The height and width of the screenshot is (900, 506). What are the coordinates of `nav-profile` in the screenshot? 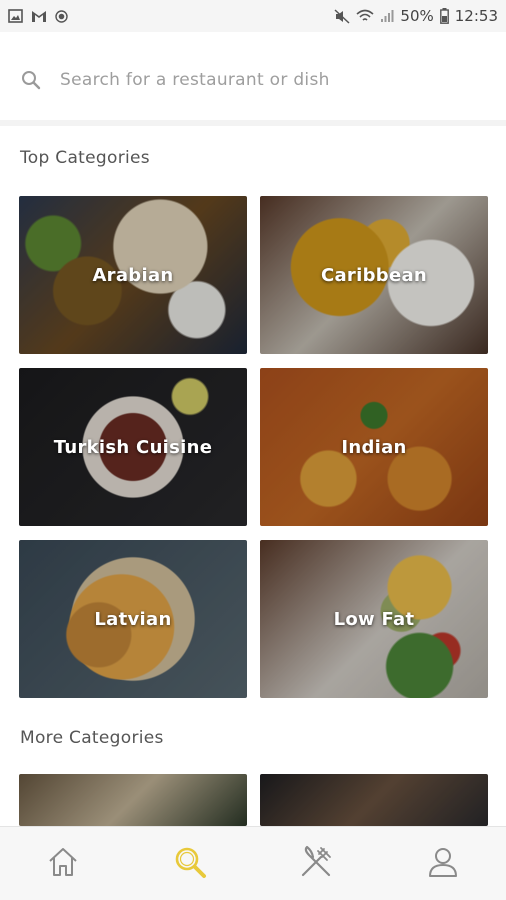 It's located at (443, 864).